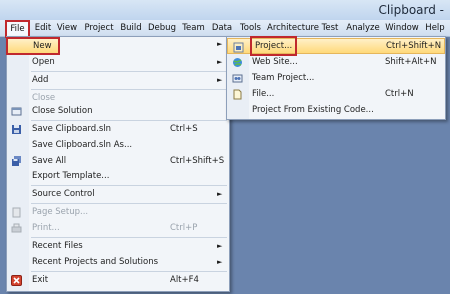 This screenshot has width=450, height=294. What do you see at coordinates (238, 47) in the screenshot?
I see `project-icon` at bounding box center [238, 47].